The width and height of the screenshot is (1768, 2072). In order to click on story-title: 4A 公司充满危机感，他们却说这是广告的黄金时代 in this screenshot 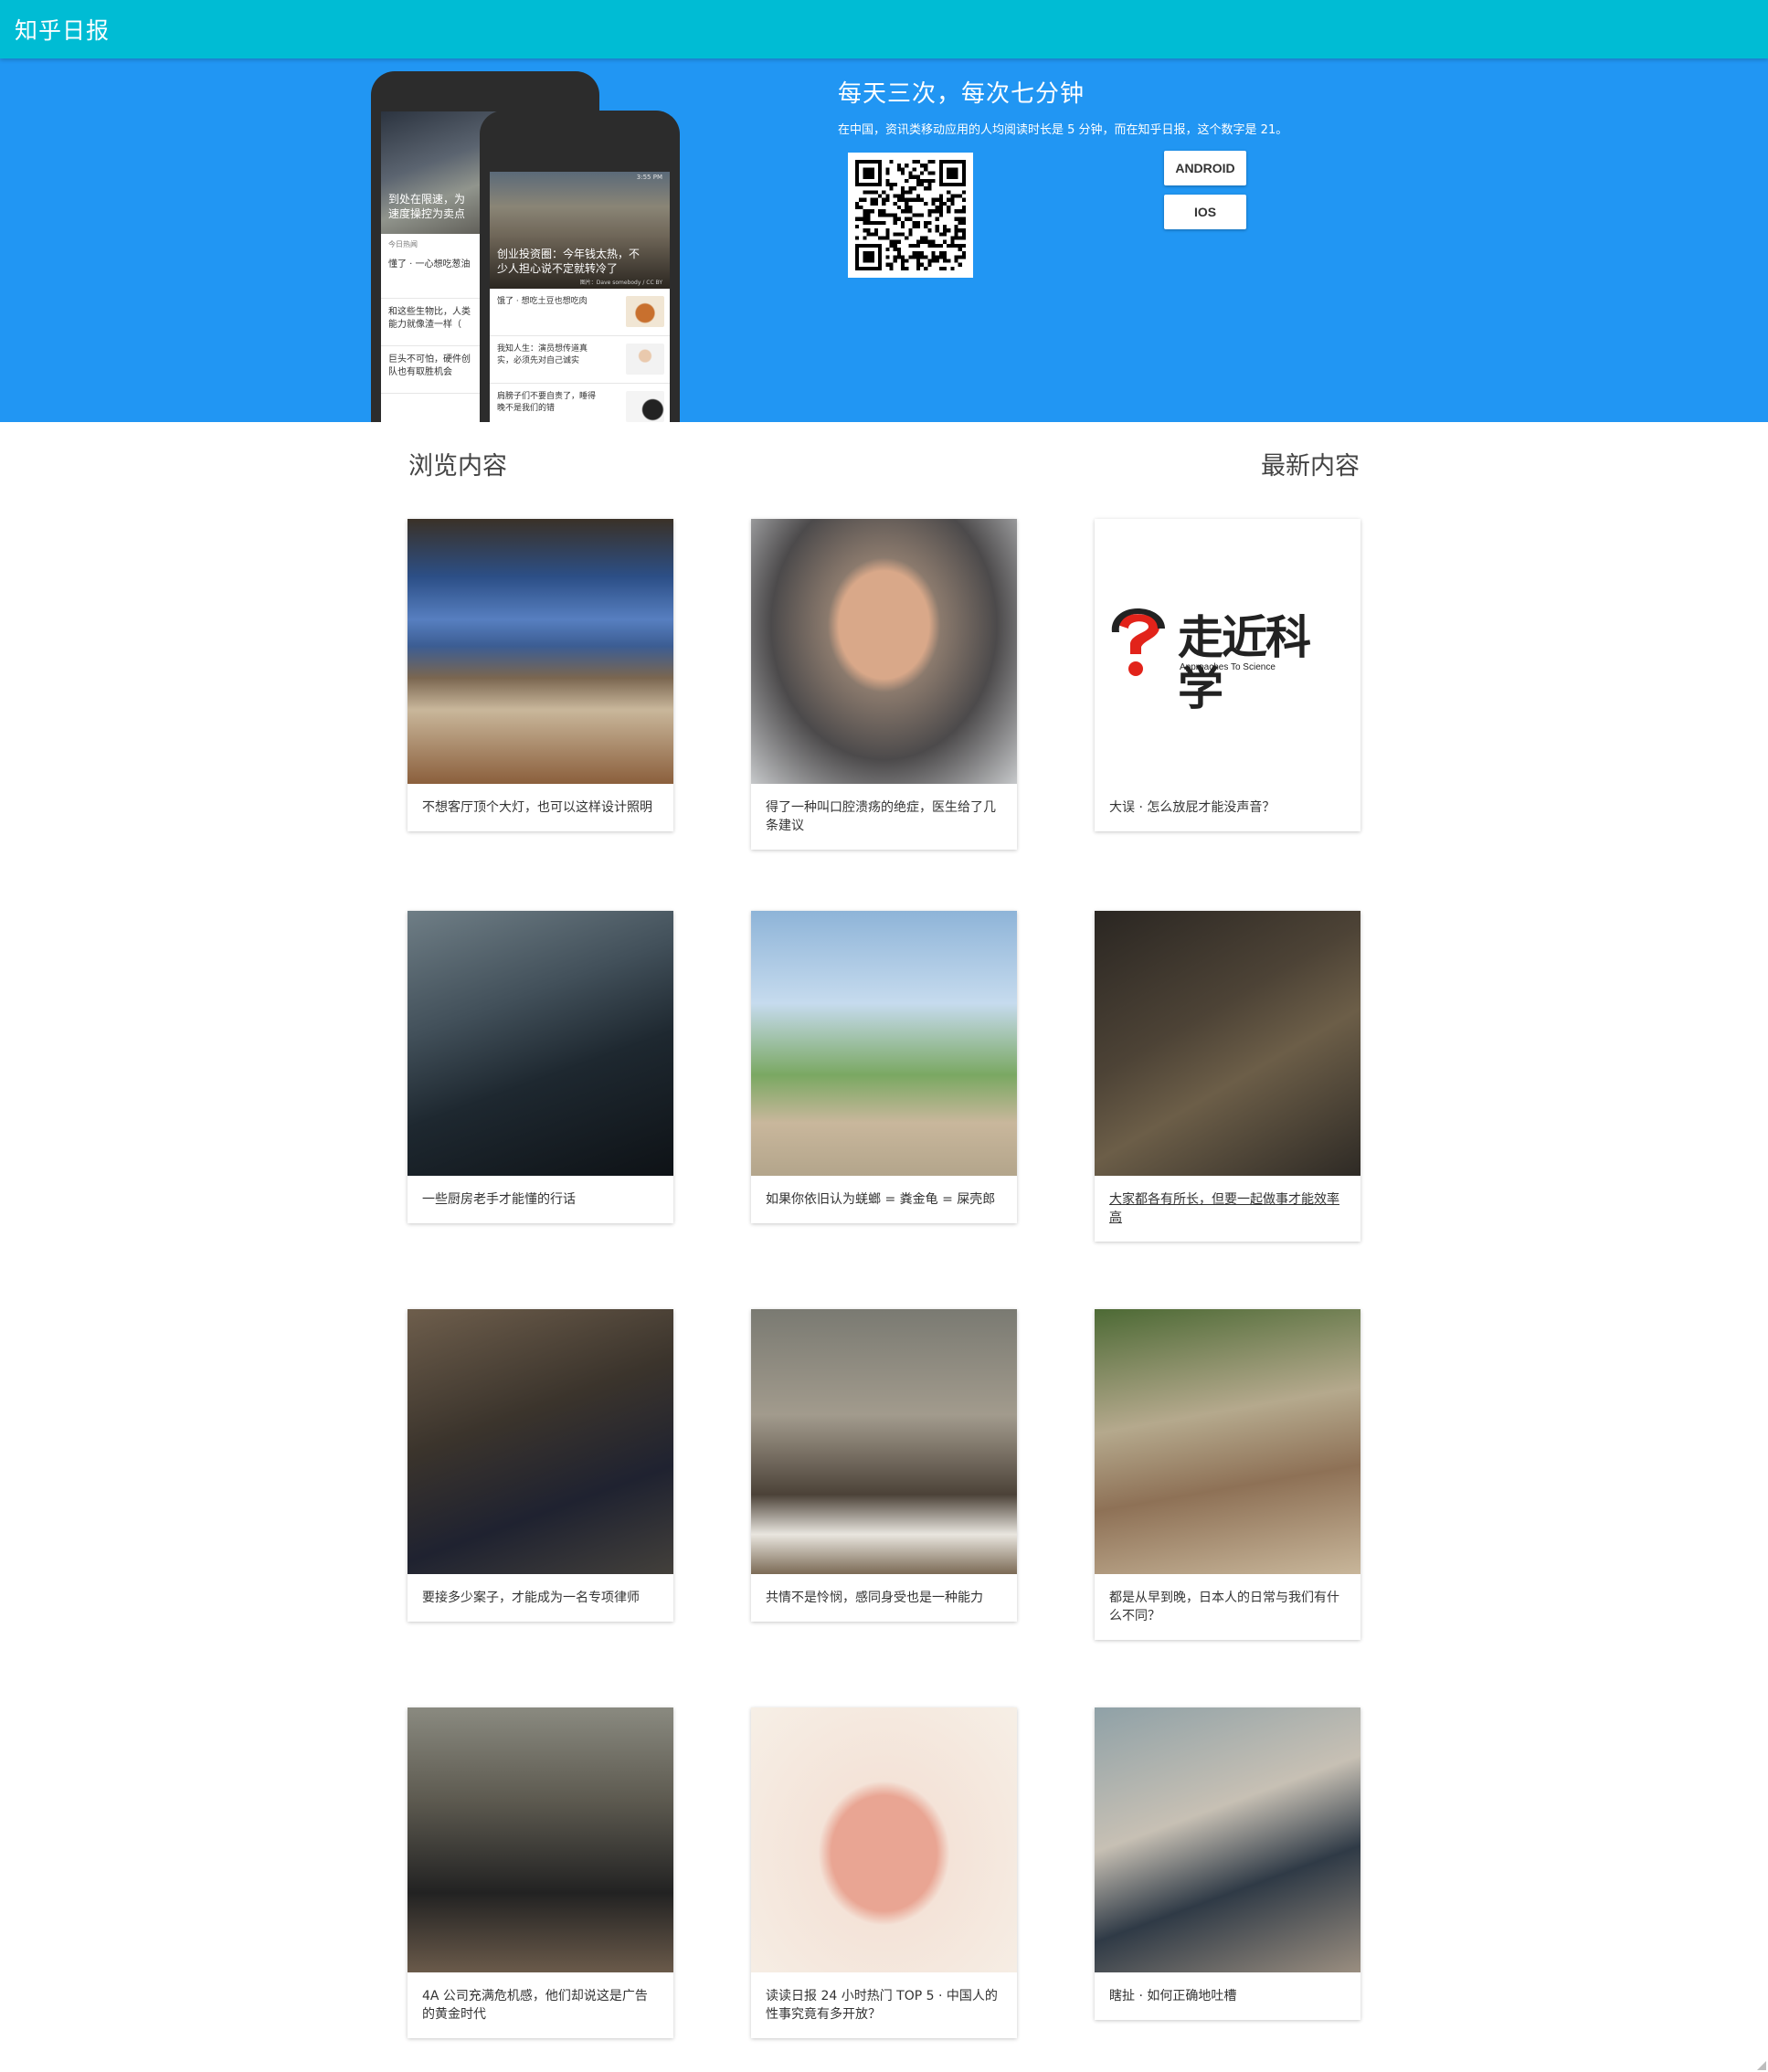, I will do `click(540, 2005)`.